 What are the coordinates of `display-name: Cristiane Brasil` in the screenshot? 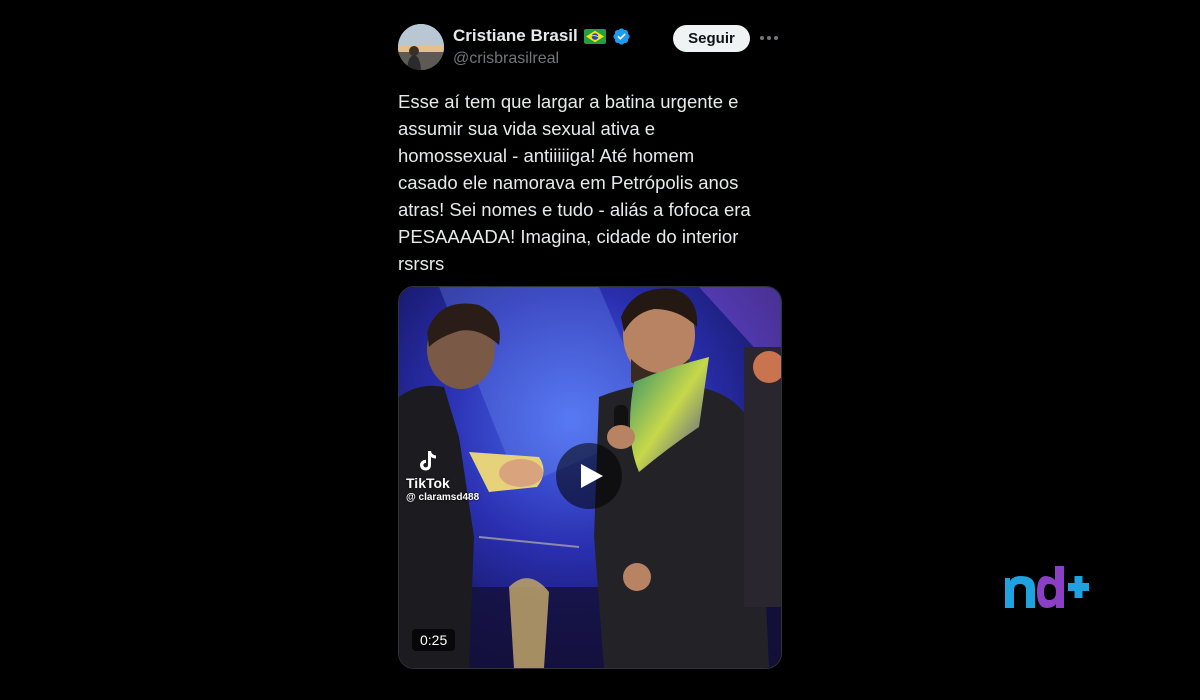 It's located at (515, 36).